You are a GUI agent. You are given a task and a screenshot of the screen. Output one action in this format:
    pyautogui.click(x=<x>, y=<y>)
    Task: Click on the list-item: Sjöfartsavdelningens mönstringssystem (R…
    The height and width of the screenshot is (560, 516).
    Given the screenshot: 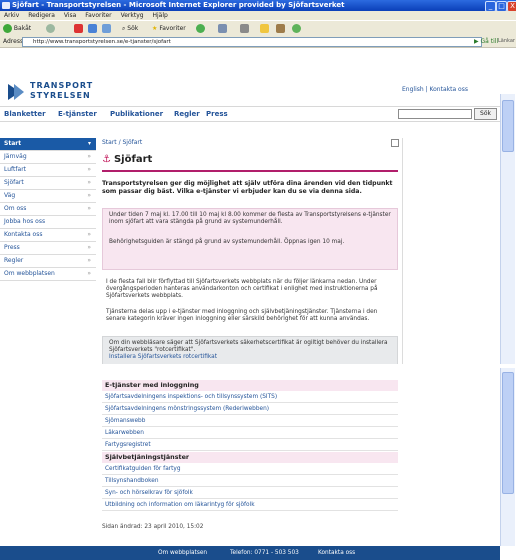 What is the action you would take?
    pyautogui.click(x=250, y=409)
    